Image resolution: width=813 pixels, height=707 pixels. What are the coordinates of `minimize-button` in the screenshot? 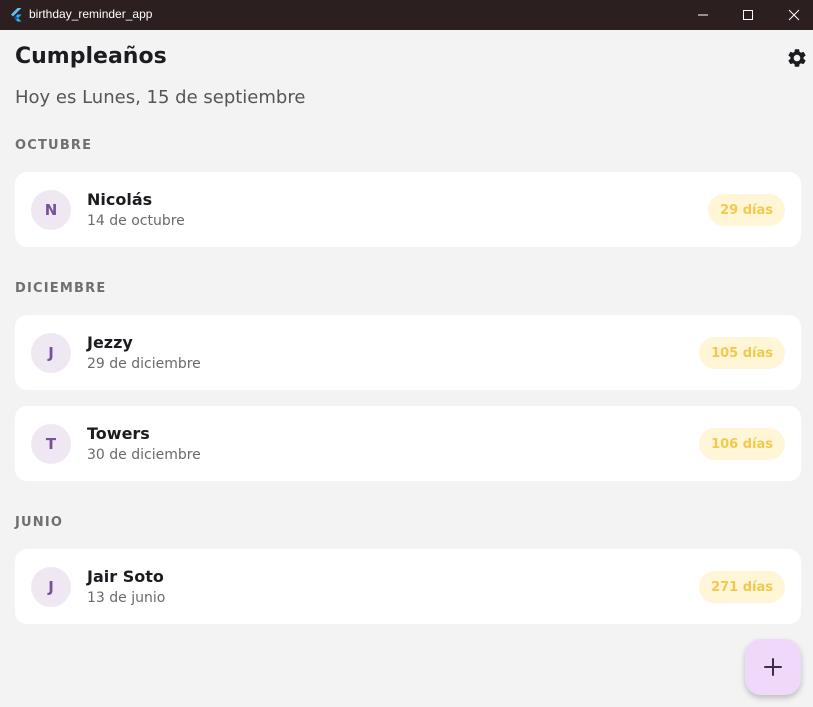 It's located at (703, 15).